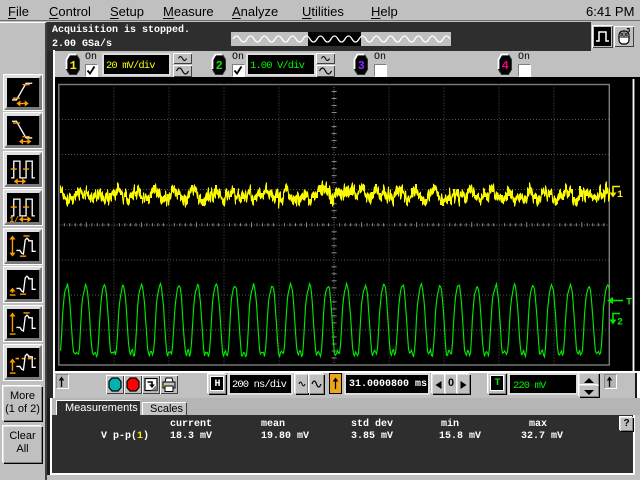 The height and width of the screenshot is (480, 640). Describe the element at coordinates (361, 66) in the screenshot. I see `svg-text: 3` at that location.